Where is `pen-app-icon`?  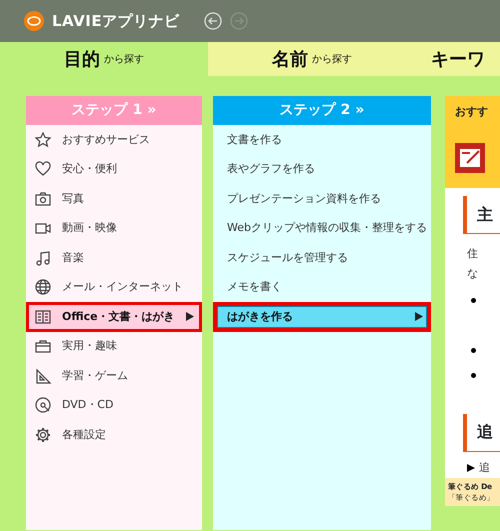 pen-app-icon is located at coordinates (470, 157).